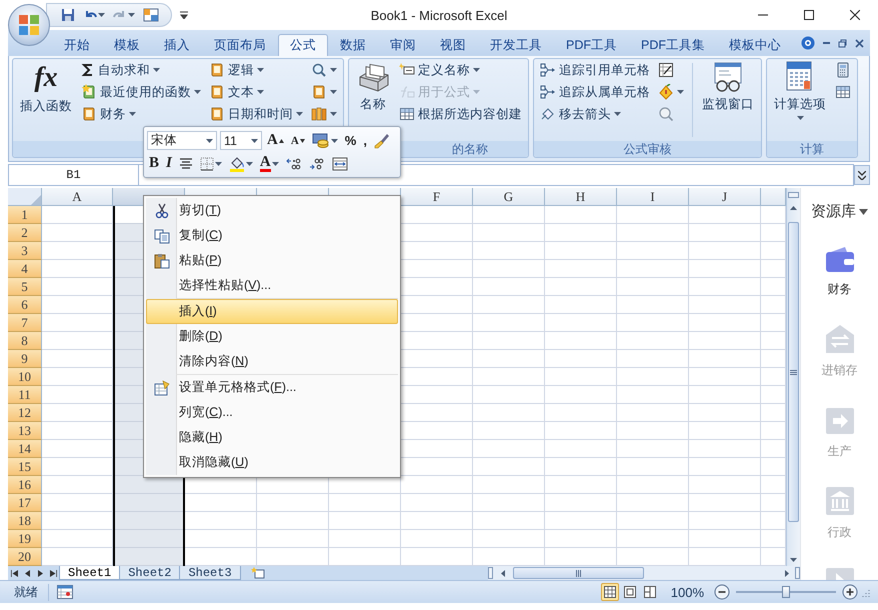  What do you see at coordinates (28, 592) in the screenshot?
I see `status-text: 就绪` at bounding box center [28, 592].